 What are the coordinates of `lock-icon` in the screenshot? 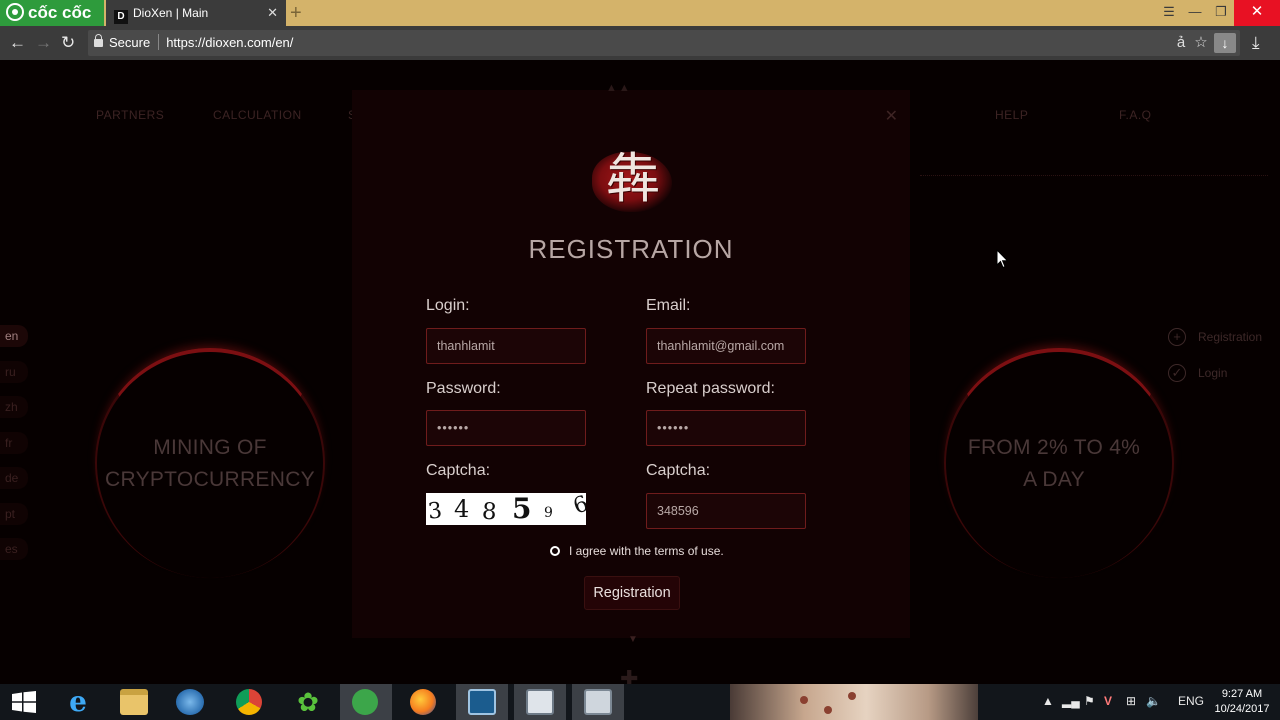 It's located at (98, 40).